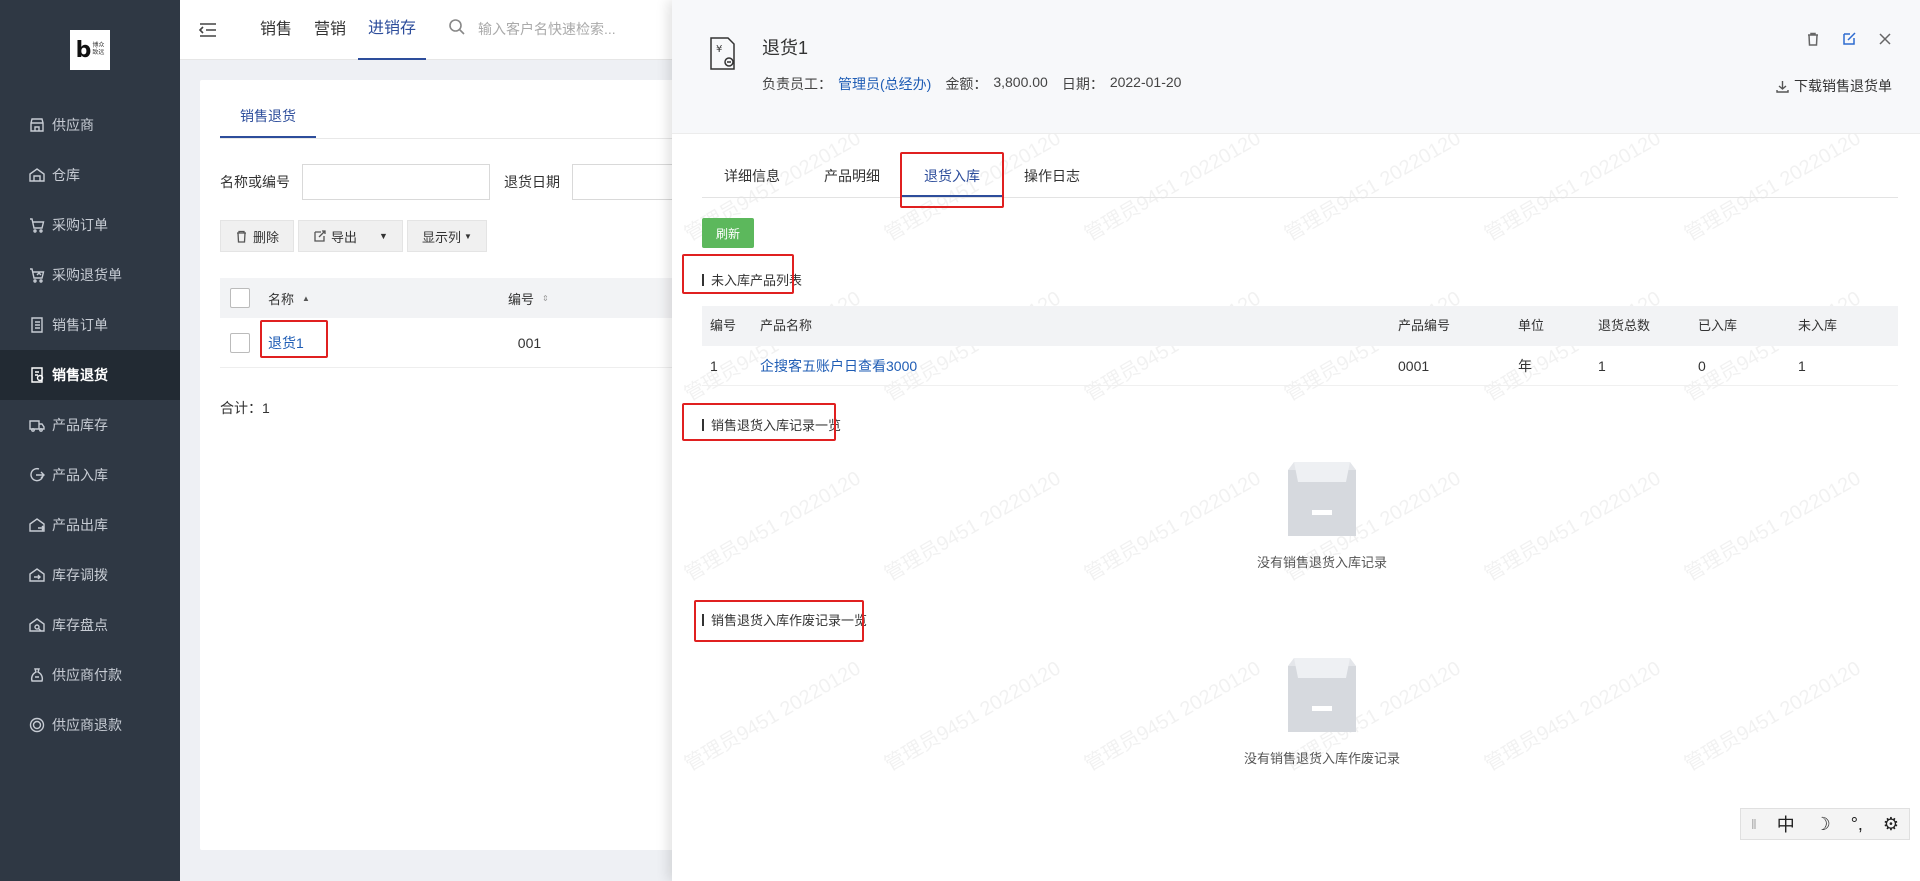  What do you see at coordinates (80, 525) in the screenshot?
I see `sidebar-item-label: 产品出库` at bounding box center [80, 525].